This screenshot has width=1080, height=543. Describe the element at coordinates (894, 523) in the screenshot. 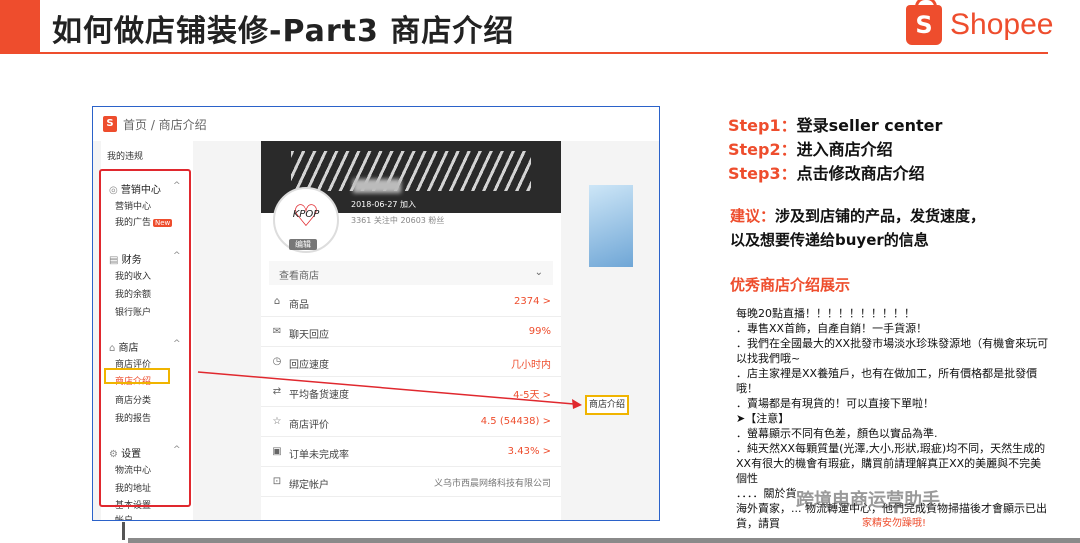

I see `watermark-caption: 家精安勿躁哦!` at that location.